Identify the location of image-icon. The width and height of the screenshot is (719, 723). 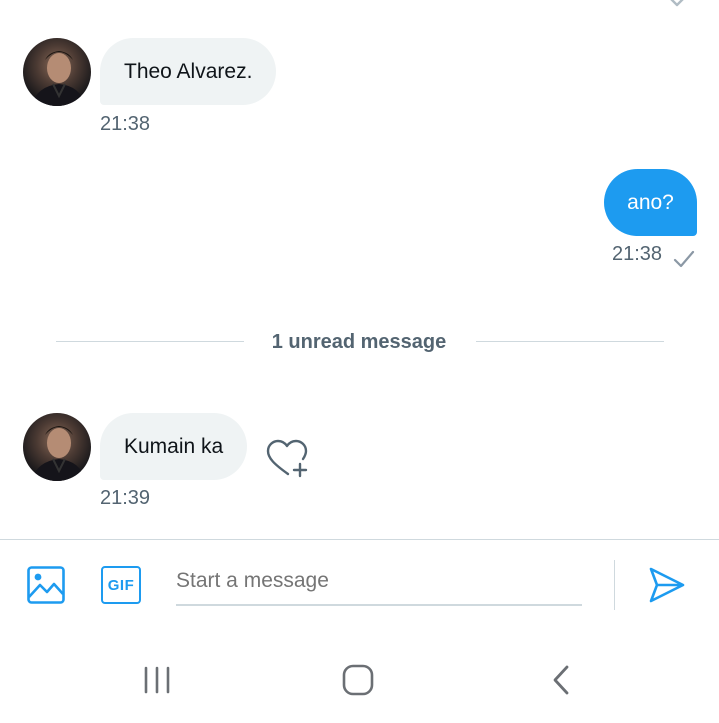
(46, 585).